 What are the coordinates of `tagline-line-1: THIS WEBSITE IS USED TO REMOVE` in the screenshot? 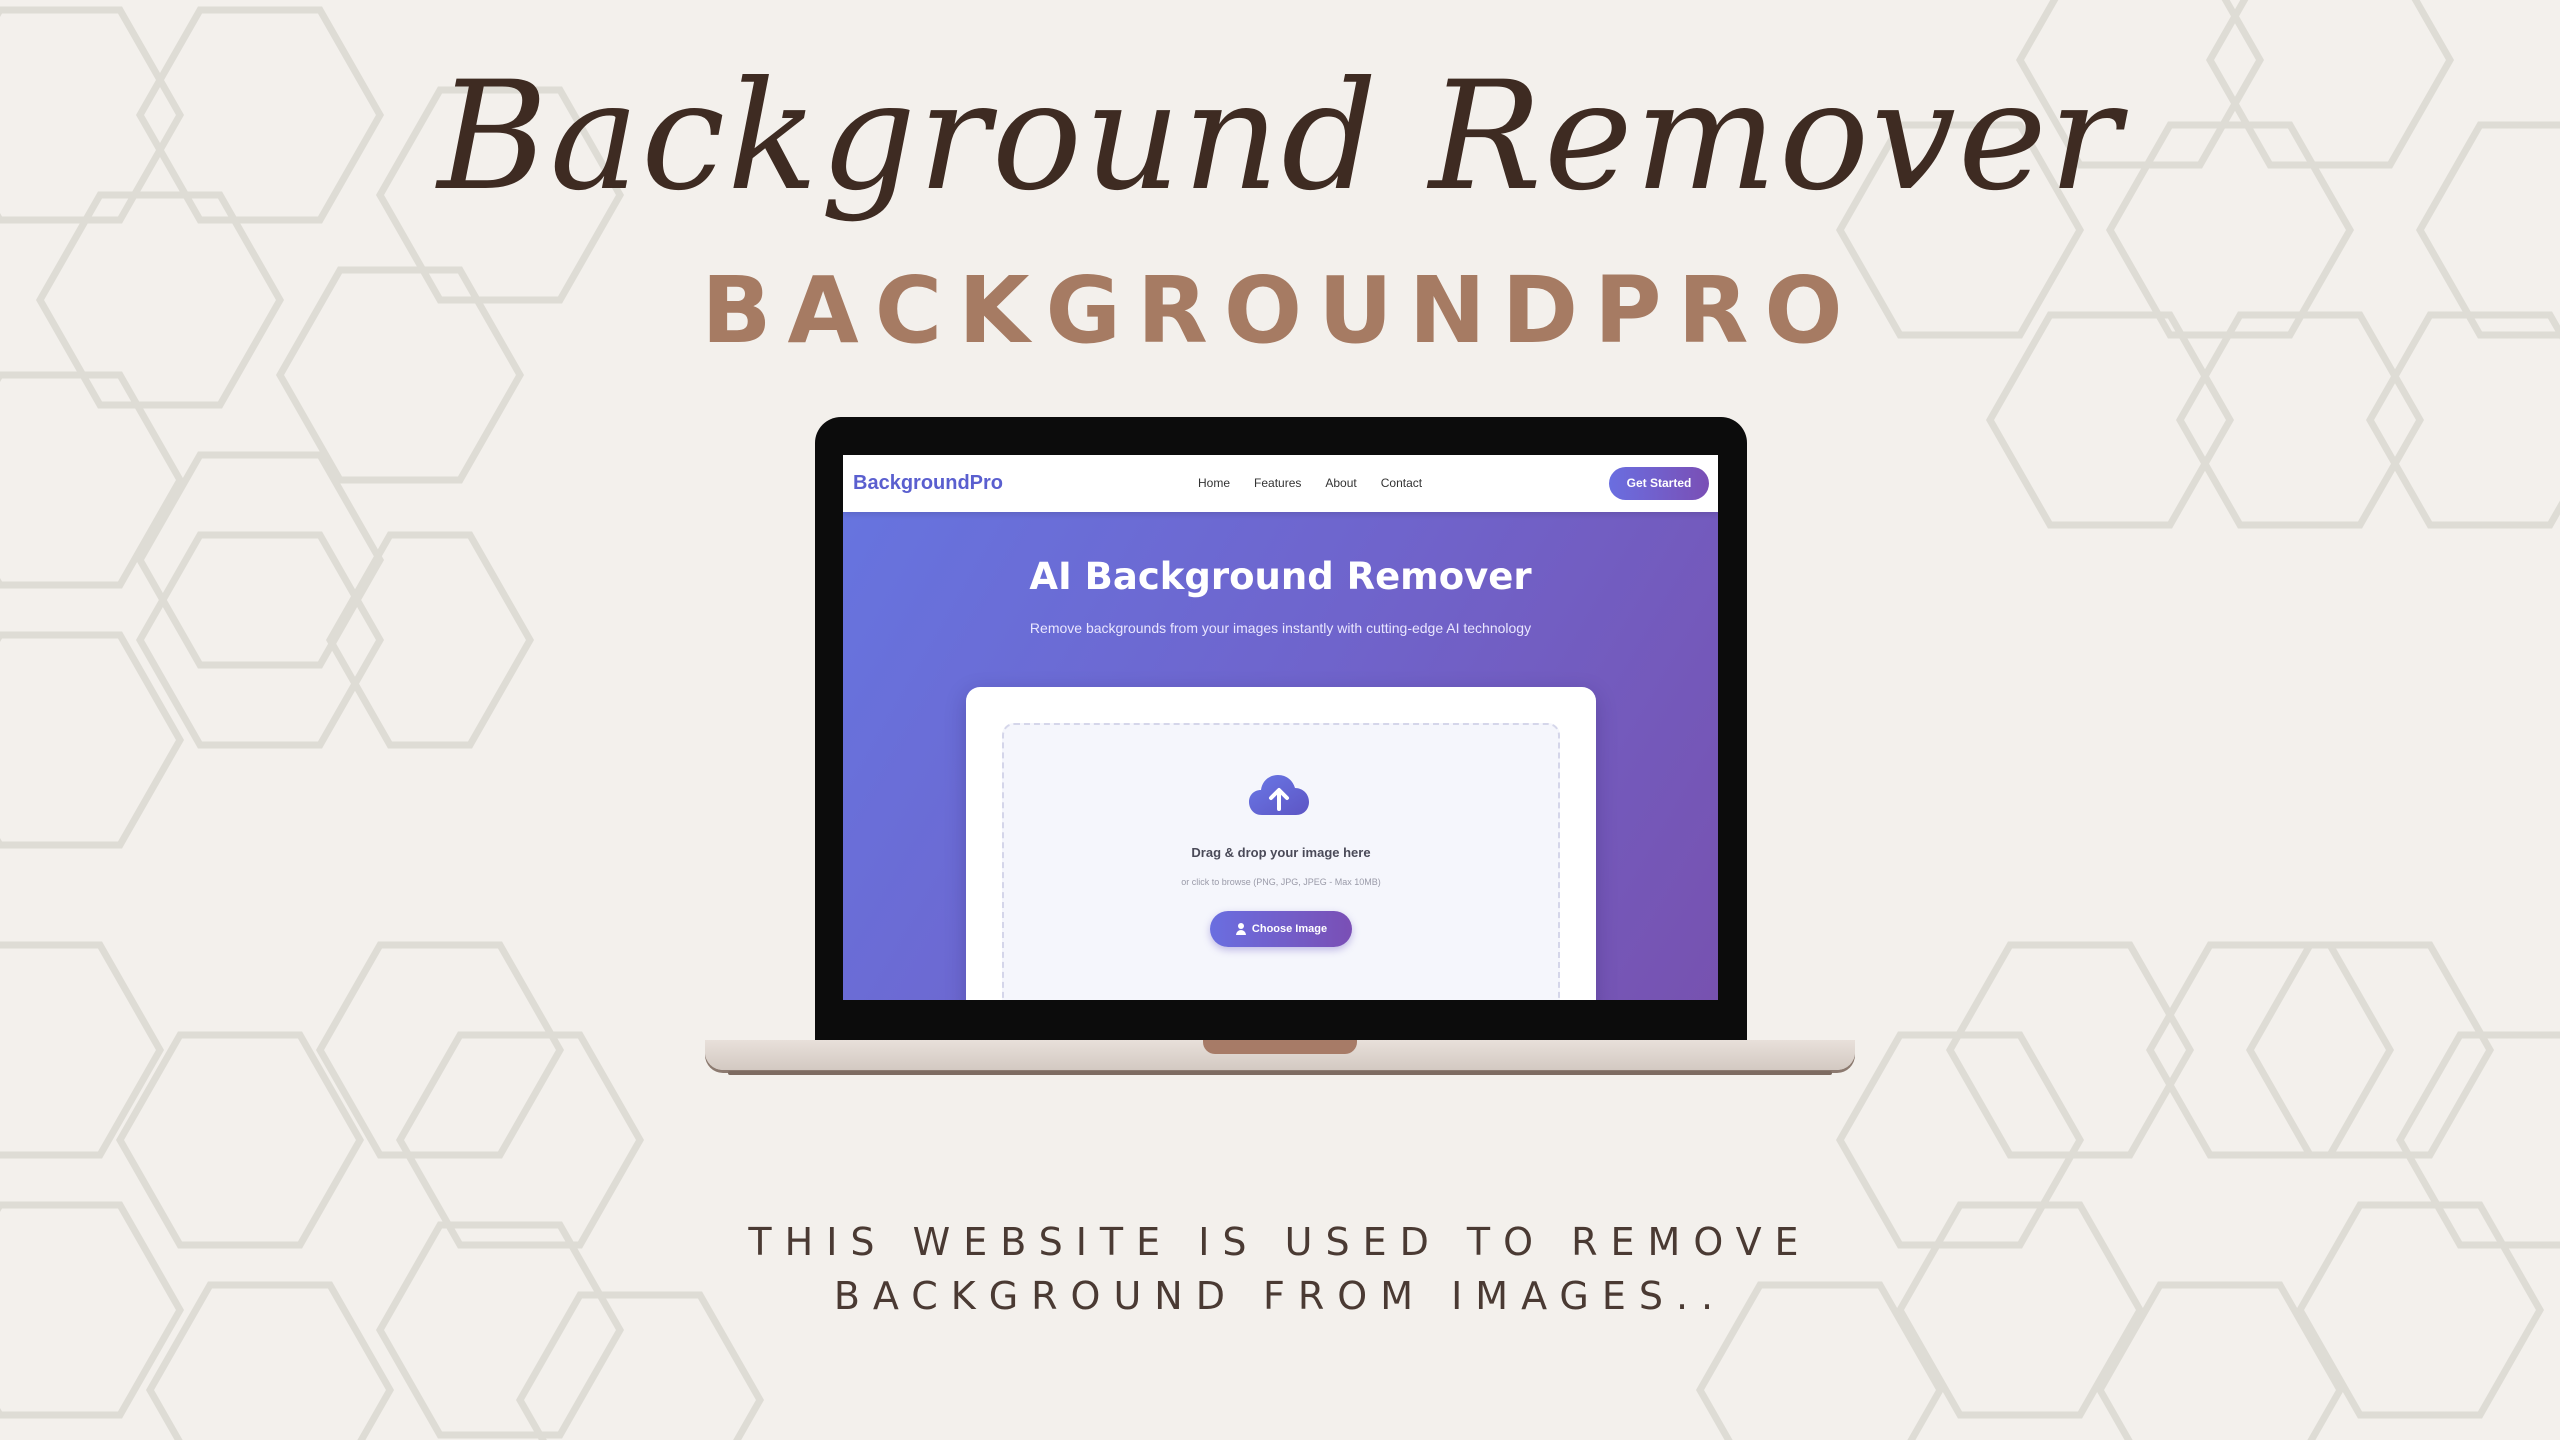 It's located at (1280, 1242).